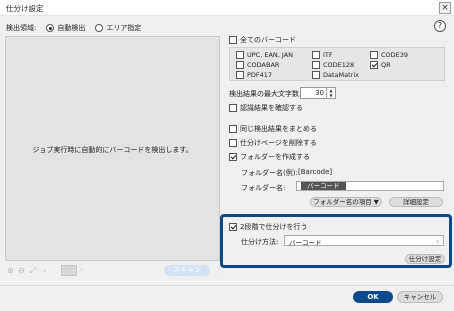  I want to click on merge-same-row: 同じ検出結果をまとめる, so click(273, 129).